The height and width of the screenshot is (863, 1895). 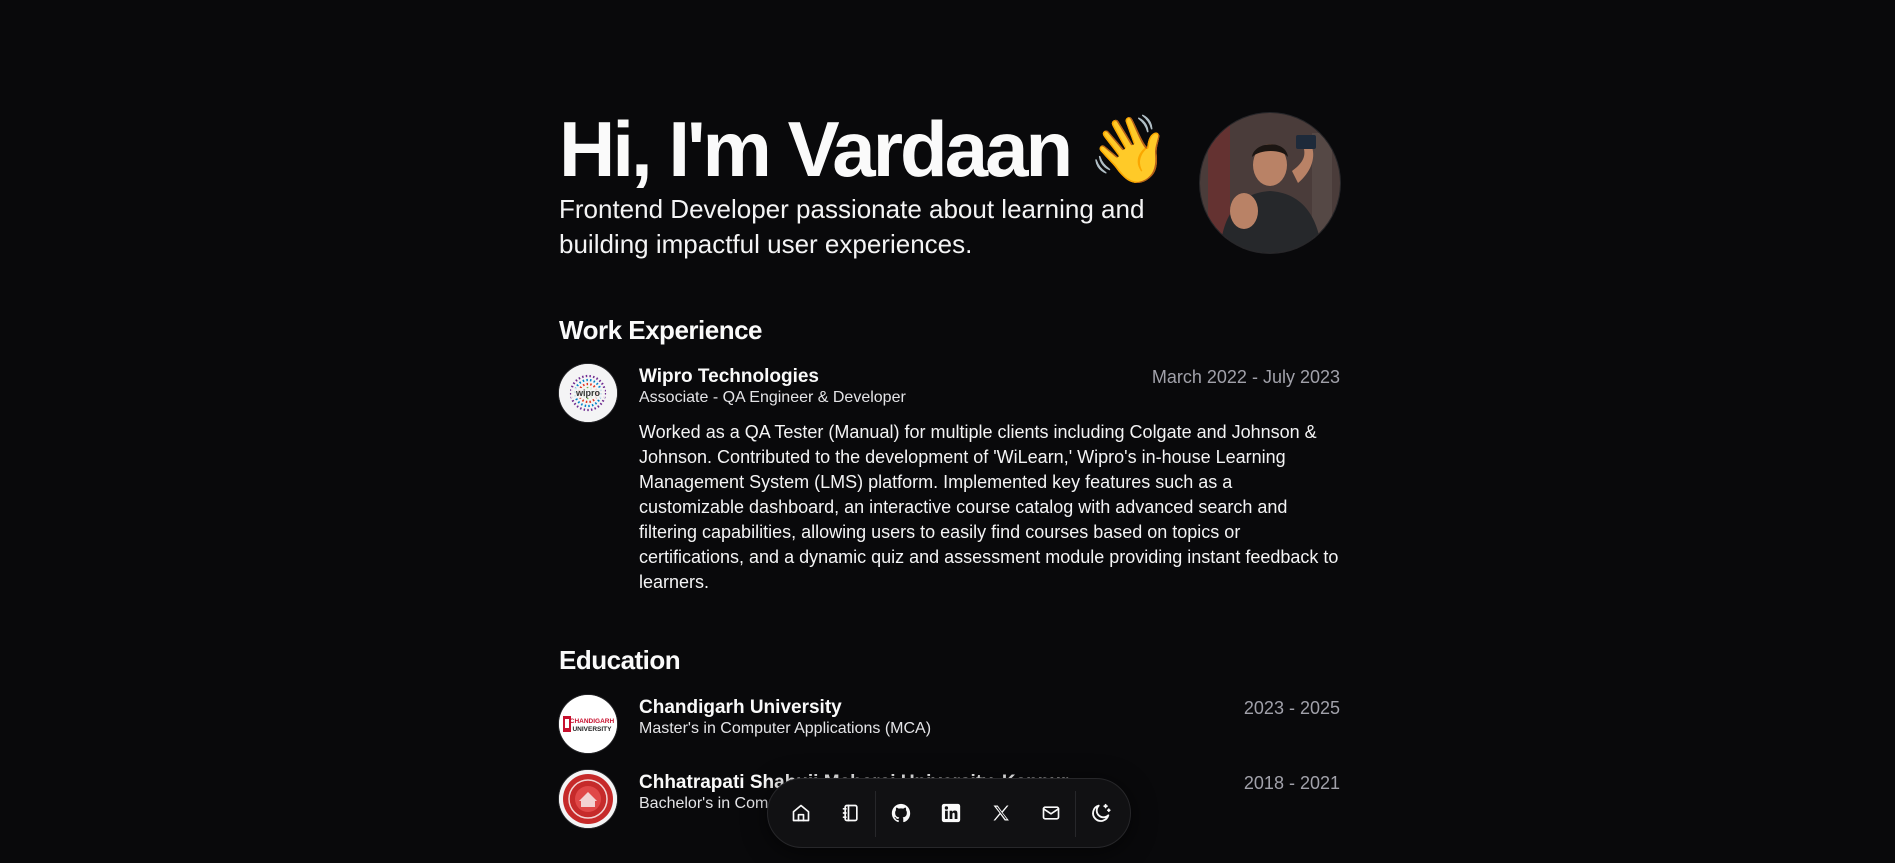 I want to click on theme-toggle-button, so click(x=1101, y=813).